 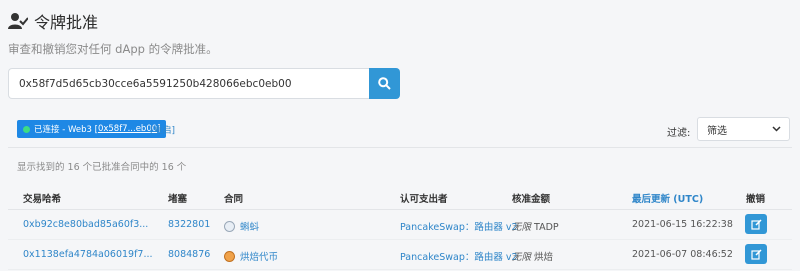 What do you see at coordinates (188, 83) in the screenshot?
I see `address-search-input` at bounding box center [188, 83].